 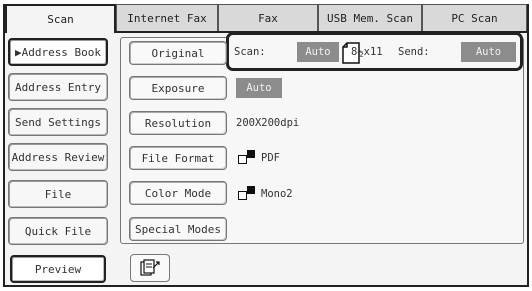 What do you see at coordinates (268, 17) in the screenshot?
I see `tab-fax: Fax` at bounding box center [268, 17].